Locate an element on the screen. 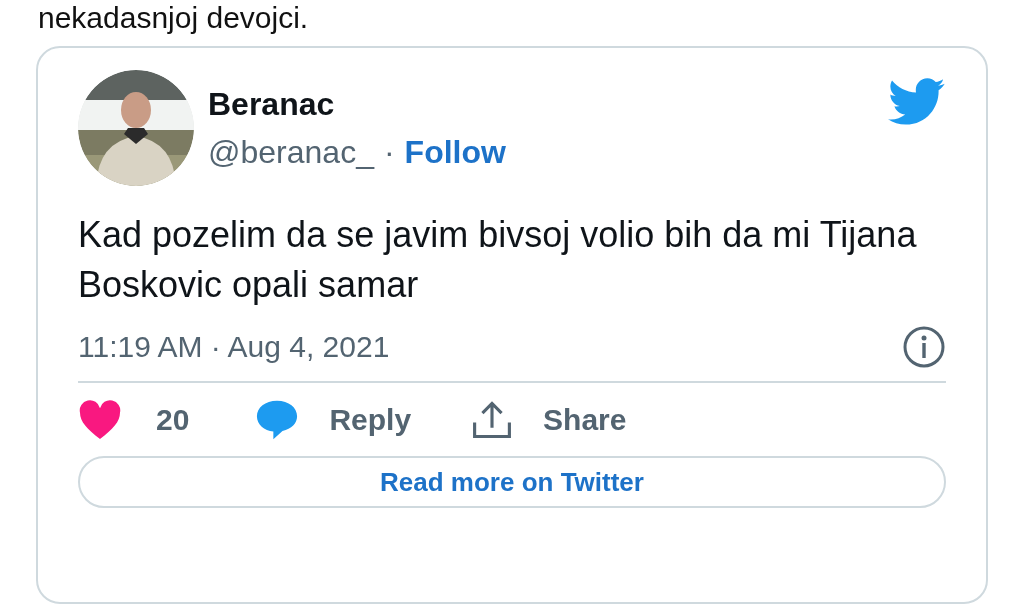 The width and height of the screenshot is (1024, 604). intro-text: nekadasnjoj devojci. is located at coordinates (174, 18).